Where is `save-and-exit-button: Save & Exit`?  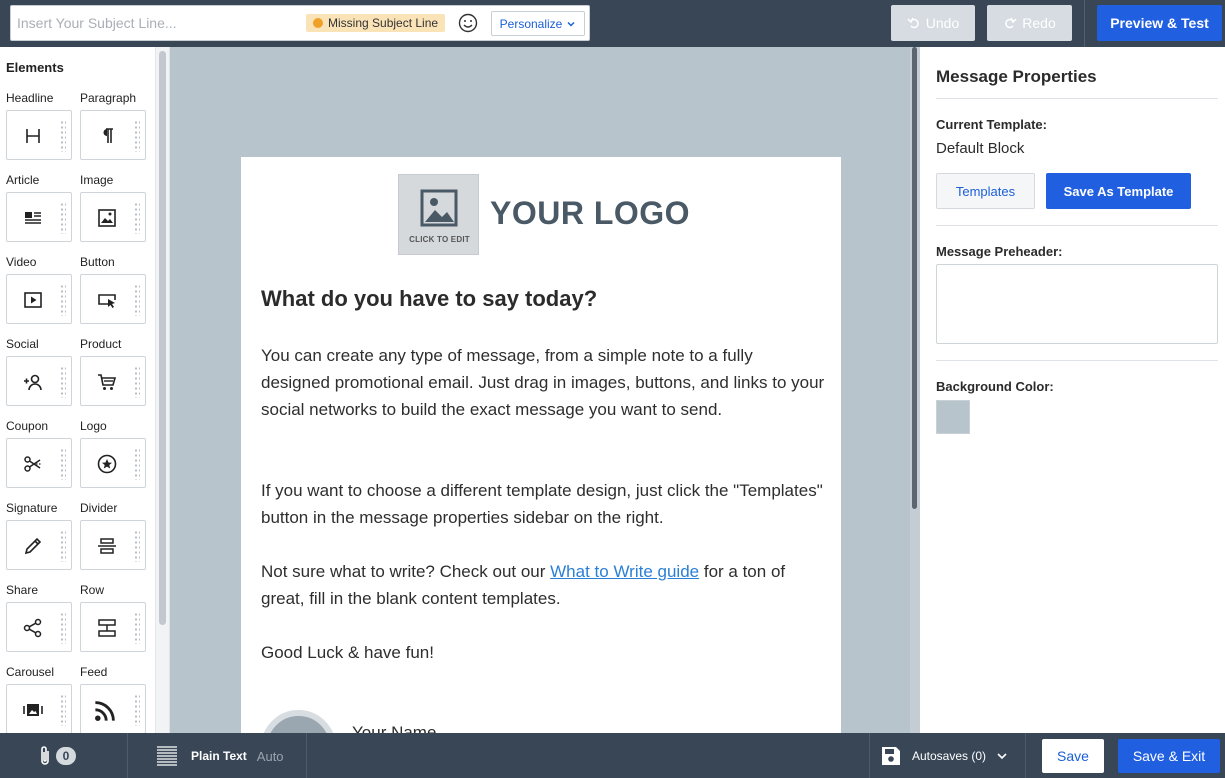 save-and-exit-button: Save & Exit is located at coordinates (1169, 756).